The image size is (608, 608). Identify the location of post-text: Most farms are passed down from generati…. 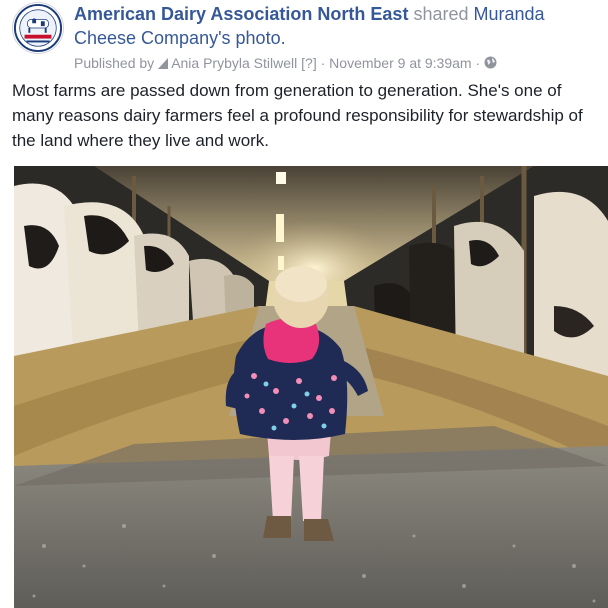
(297, 115).